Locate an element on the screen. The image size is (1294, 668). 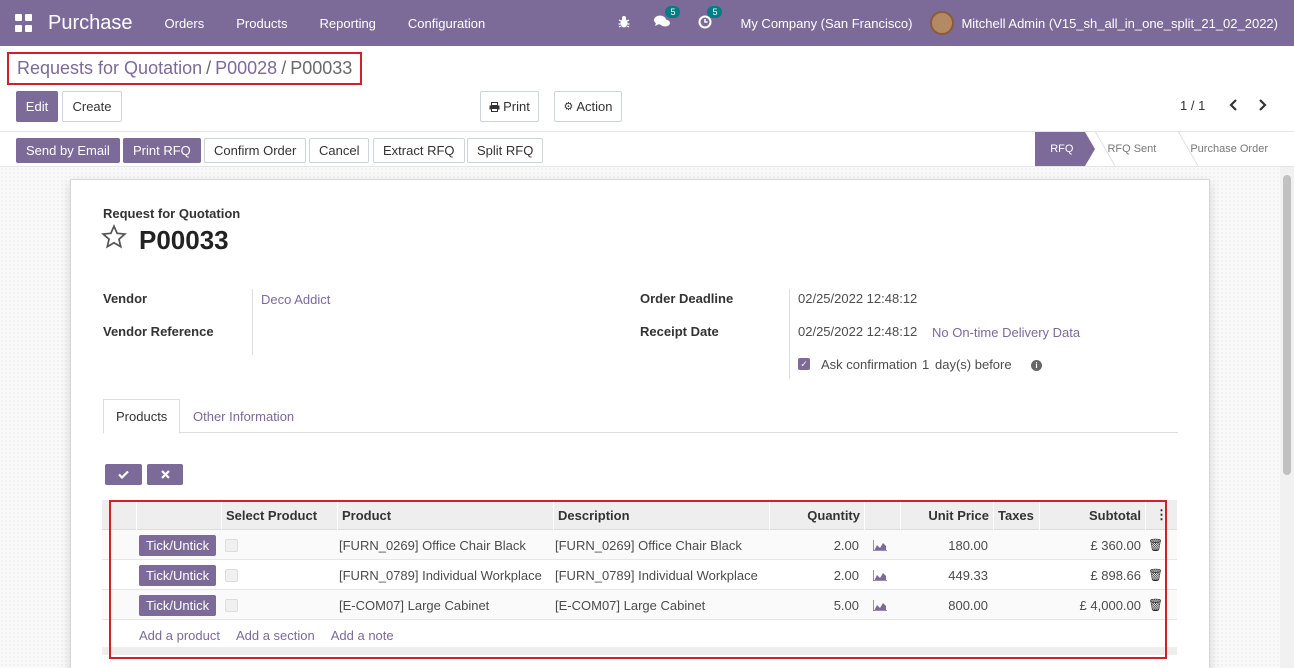
extract-rfq-button: Extract RFQ is located at coordinates (419, 150).